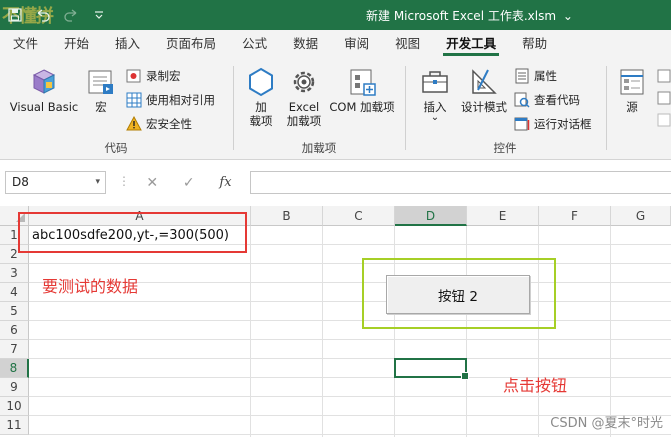  Describe the element at coordinates (132, 232) in the screenshot. I see `highlight-box-data` at that location.